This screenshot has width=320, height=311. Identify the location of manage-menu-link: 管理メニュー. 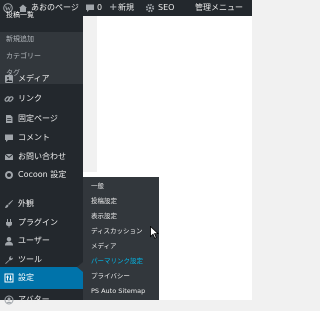
(219, 8).